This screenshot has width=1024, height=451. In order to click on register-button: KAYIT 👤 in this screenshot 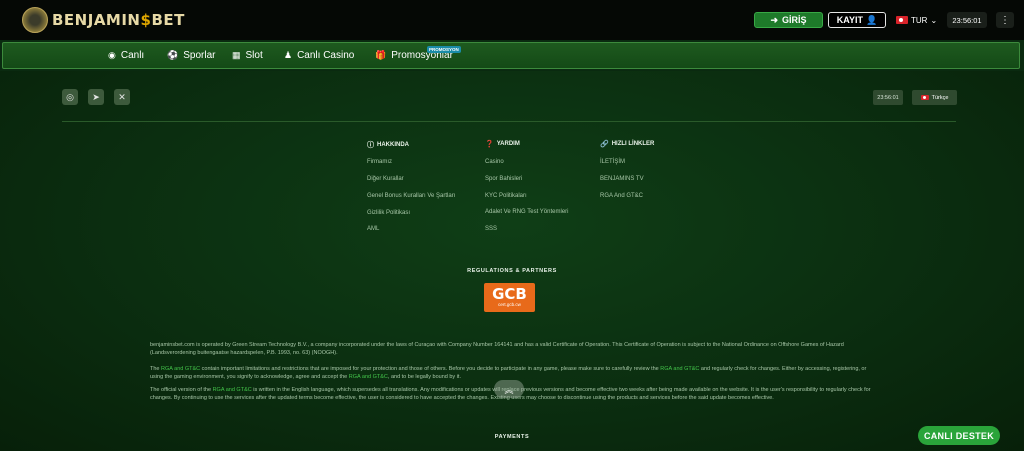, I will do `click(857, 20)`.